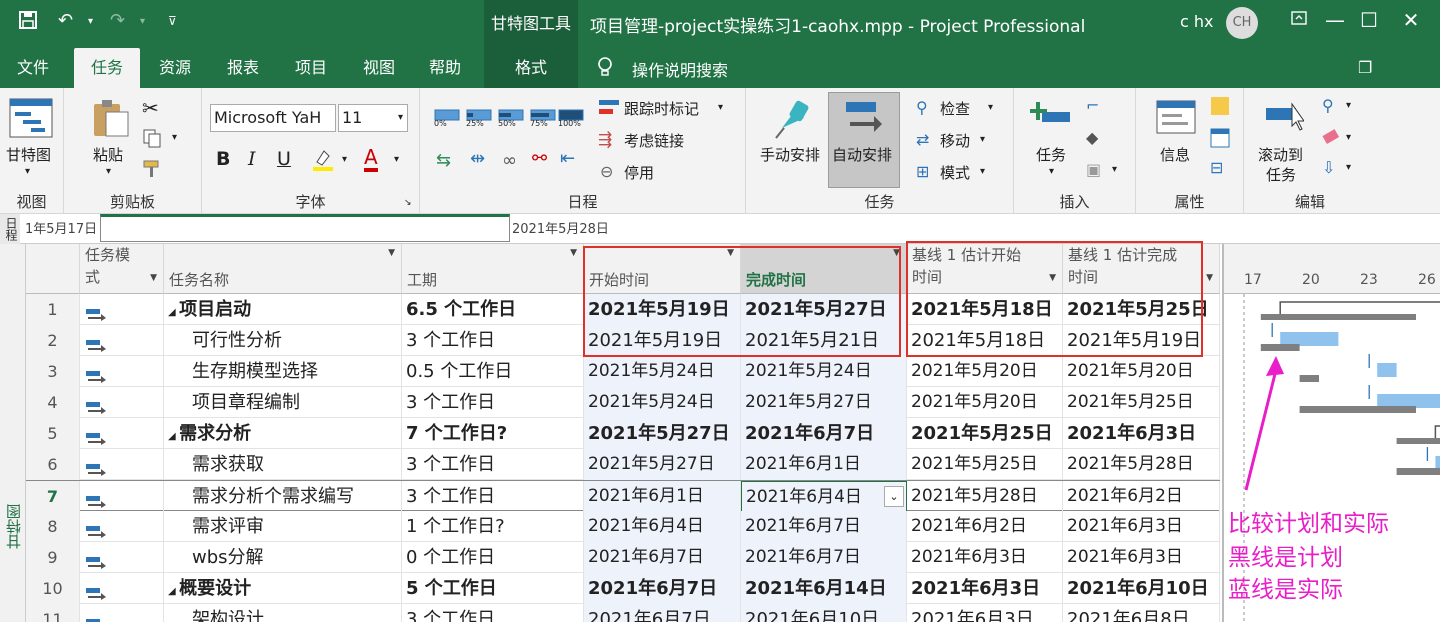  What do you see at coordinates (283, 402) in the screenshot?
I see `task-name-cell: 项目章程编制` at bounding box center [283, 402].